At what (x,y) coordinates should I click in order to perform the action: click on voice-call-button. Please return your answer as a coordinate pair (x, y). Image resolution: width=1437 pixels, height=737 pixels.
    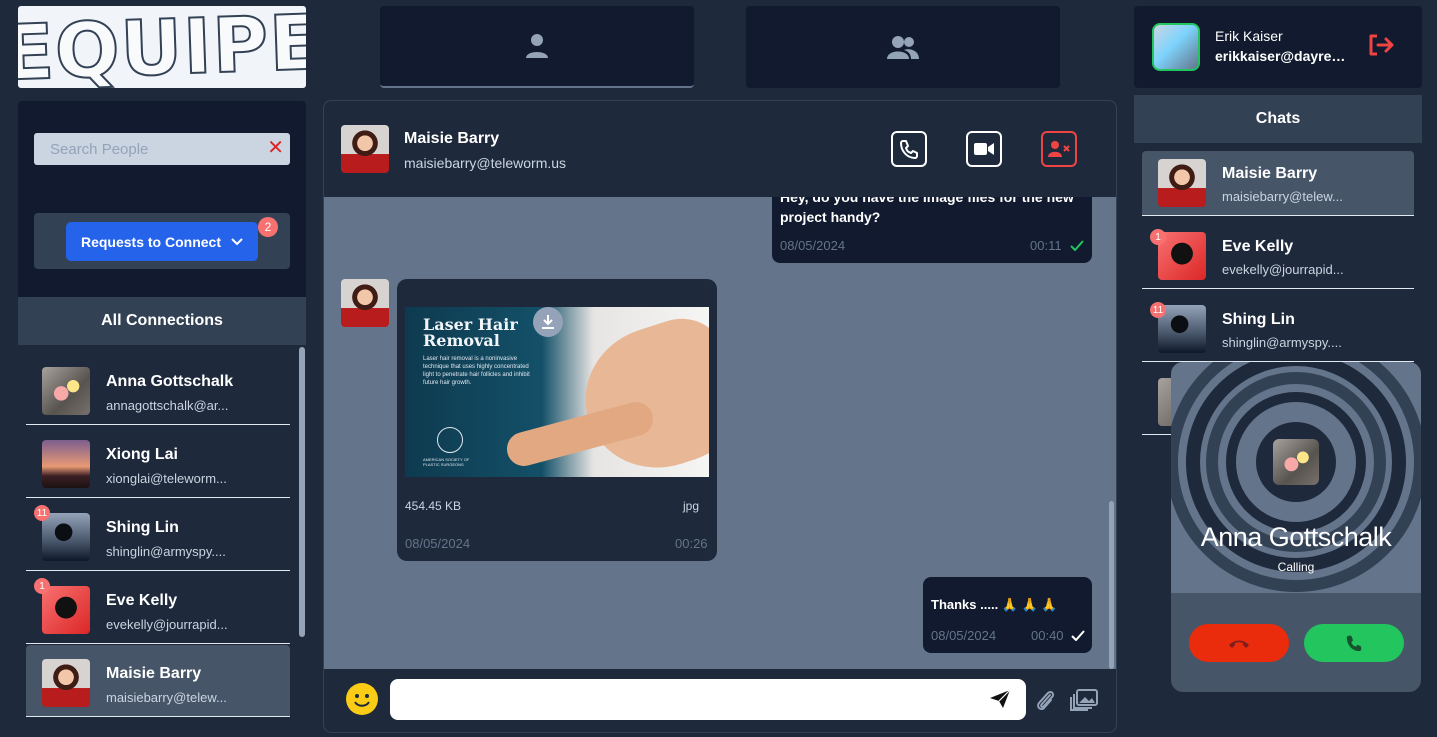
    Looking at the image, I should click on (909, 149).